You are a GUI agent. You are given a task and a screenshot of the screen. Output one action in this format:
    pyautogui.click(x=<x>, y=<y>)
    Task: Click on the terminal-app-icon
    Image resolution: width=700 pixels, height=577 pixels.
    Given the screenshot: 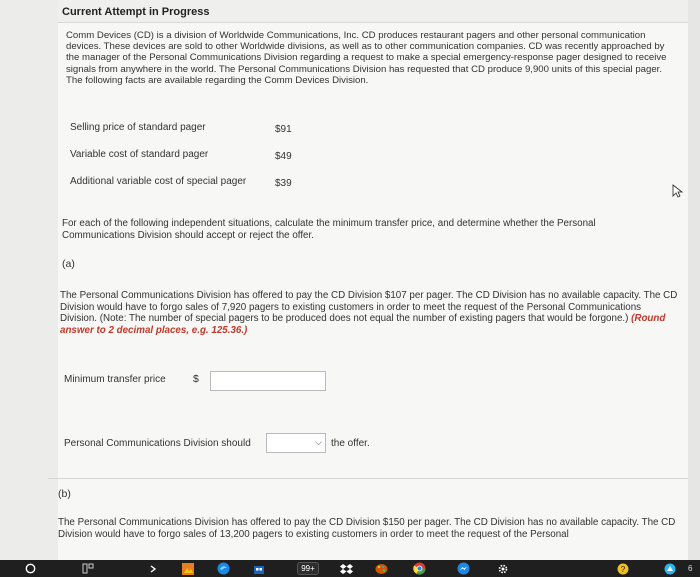 What is the action you would take?
    pyautogui.click(x=154, y=568)
    